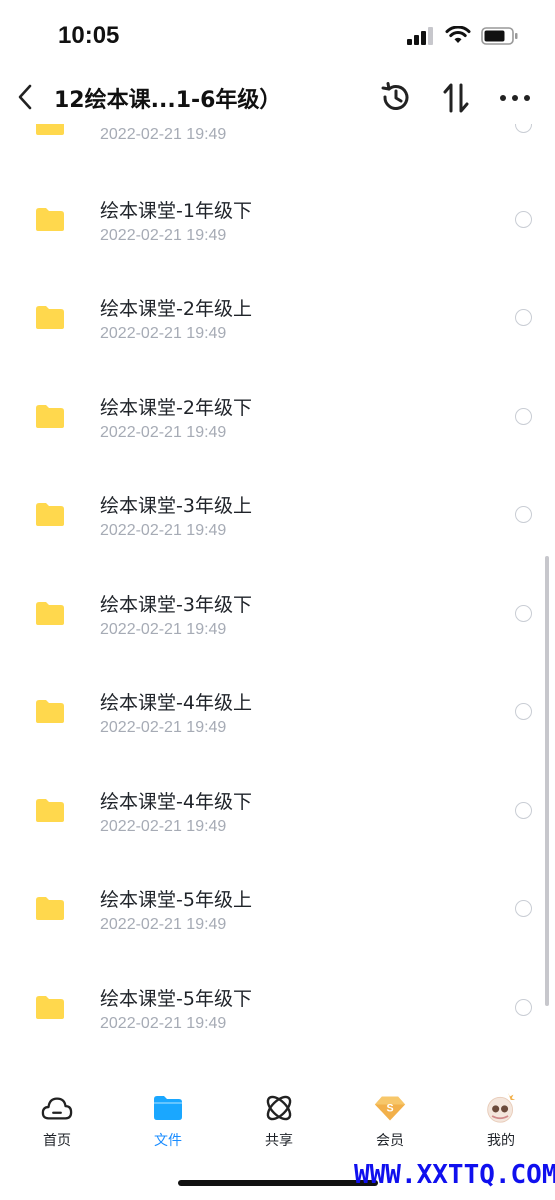 The height and width of the screenshot is (1200, 555). Describe the element at coordinates (277, 721) in the screenshot. I see `list-item: 绘本课堂-4年级上 2022-02-21 19:49` at that location.